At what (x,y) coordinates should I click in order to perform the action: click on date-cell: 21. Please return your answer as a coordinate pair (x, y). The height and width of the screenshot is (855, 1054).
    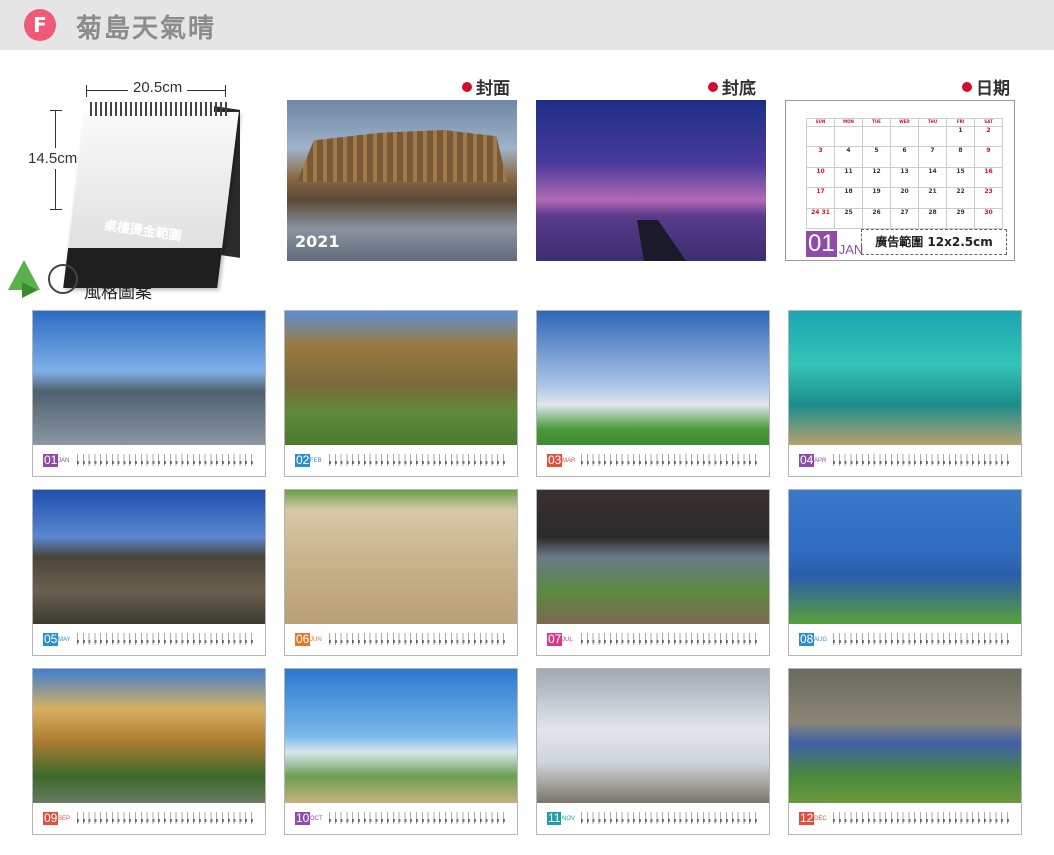
    Looking at the image, I should click on (933, 198).